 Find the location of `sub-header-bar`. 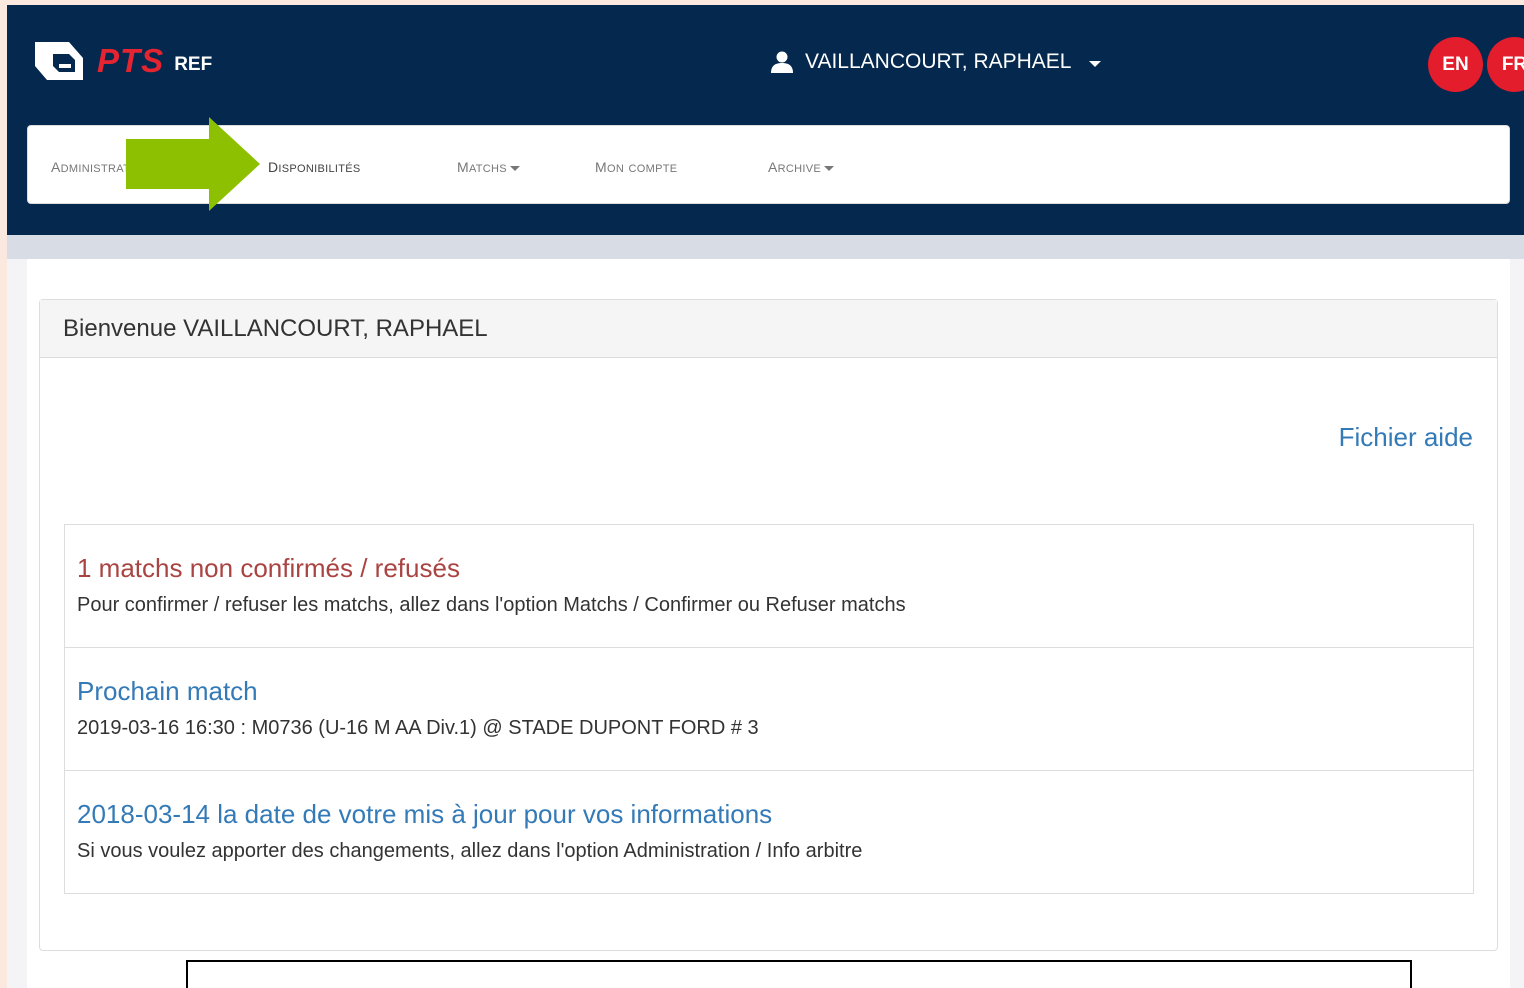

sub-header-bar is located at coordinates (765, 247).